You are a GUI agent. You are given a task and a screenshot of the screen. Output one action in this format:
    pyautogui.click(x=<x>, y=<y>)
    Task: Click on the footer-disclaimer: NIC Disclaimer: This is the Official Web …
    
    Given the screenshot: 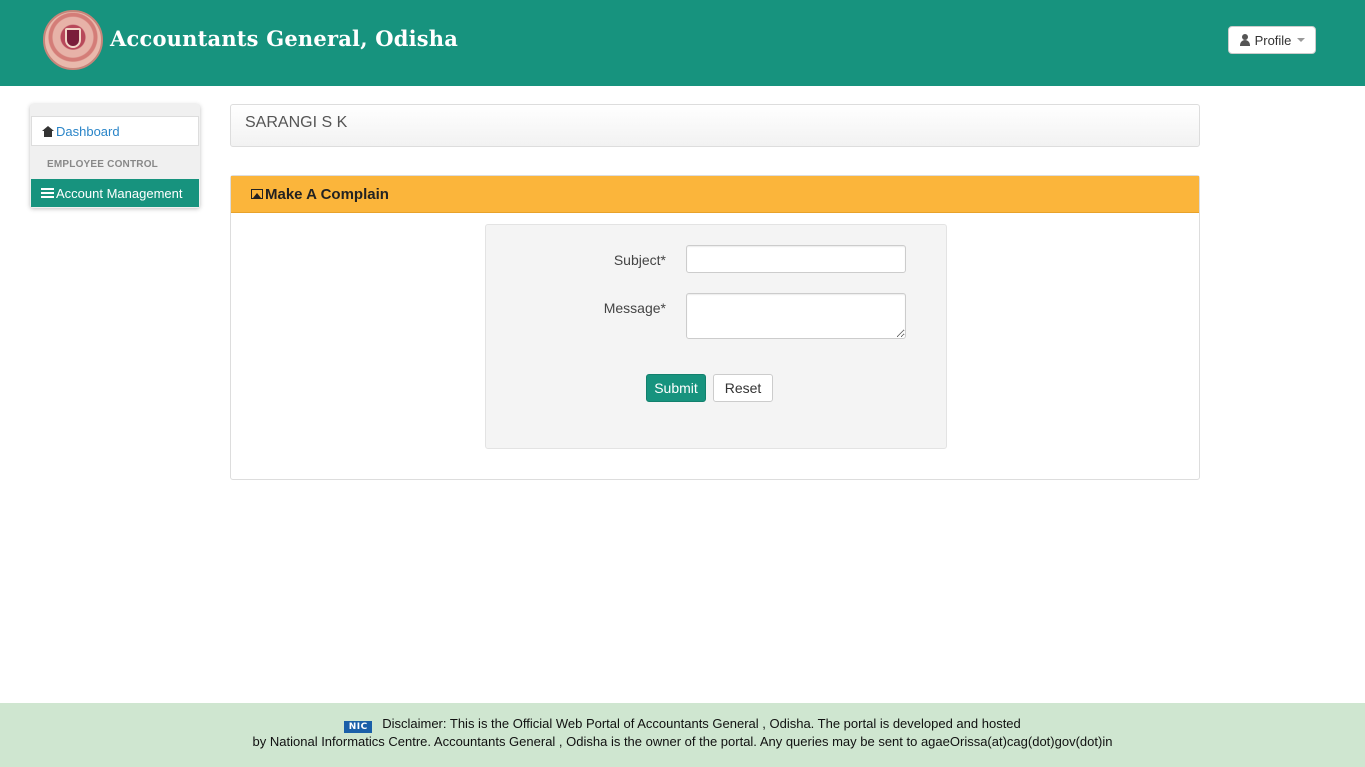 What is the action you would take?
    pyautogui.click(x=682, y=735)
    